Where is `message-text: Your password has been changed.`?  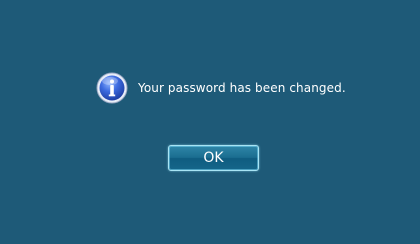 message-text: Your password has been changed. is located at coordinates (242, 88).